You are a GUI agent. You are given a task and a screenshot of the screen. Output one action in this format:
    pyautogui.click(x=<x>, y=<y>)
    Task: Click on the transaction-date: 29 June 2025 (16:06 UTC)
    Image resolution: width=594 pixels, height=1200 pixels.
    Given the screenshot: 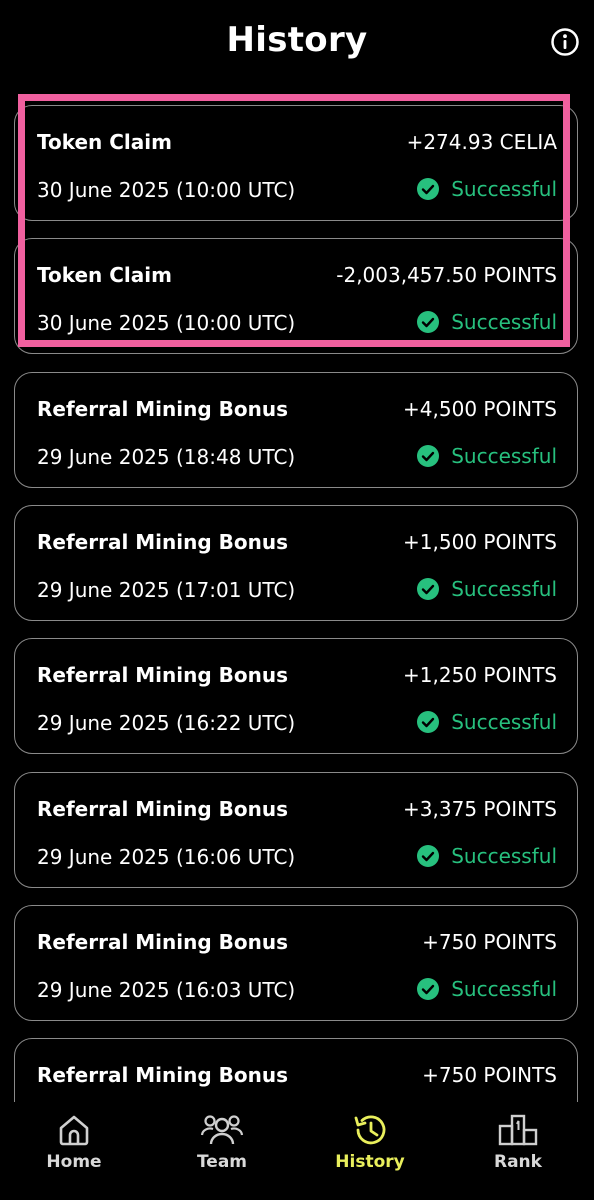 What is the action you would take?
    pyautogui.click(x=166, y=857)
    